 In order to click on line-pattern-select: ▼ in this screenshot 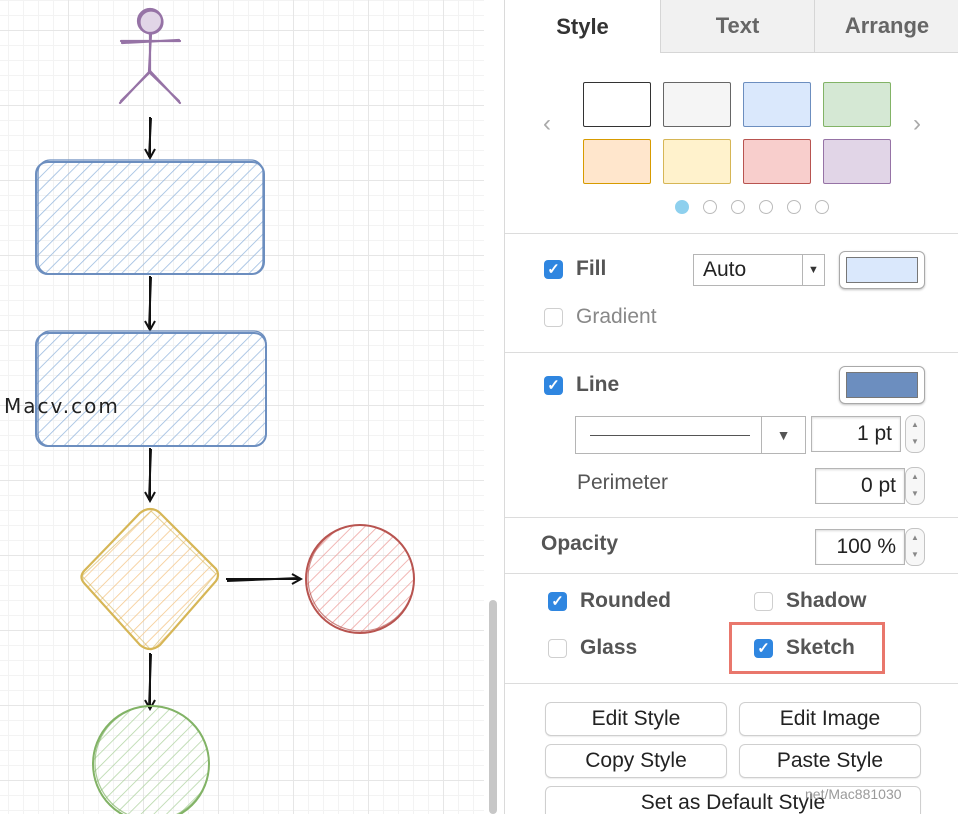, I will do `click(690, 435)`.